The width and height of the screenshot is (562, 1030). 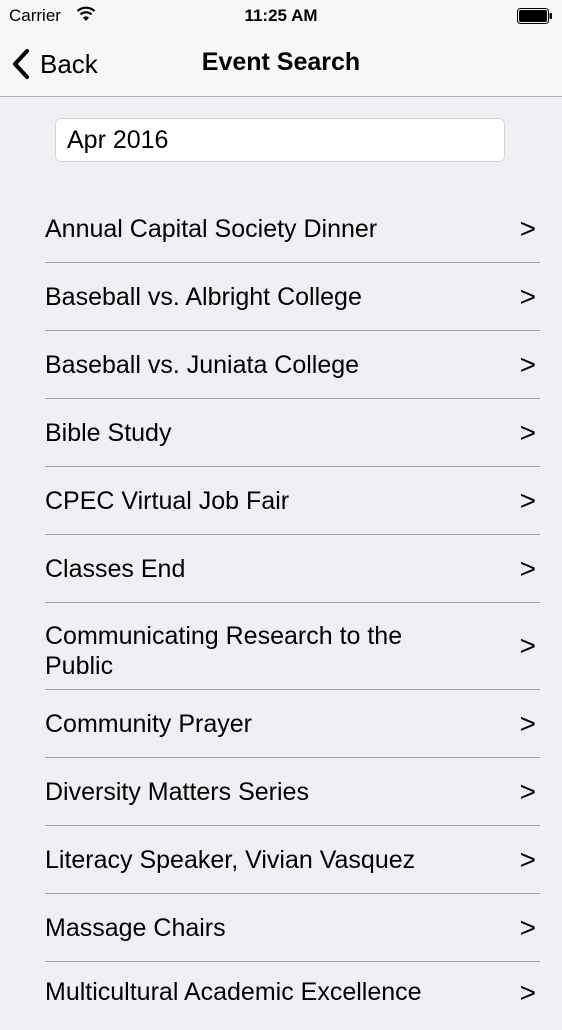 What do you see at coordinates (224, 651) in the screenshot?
I see `event-title: Communicating Research to the Public` at bounding box center [224, 651].